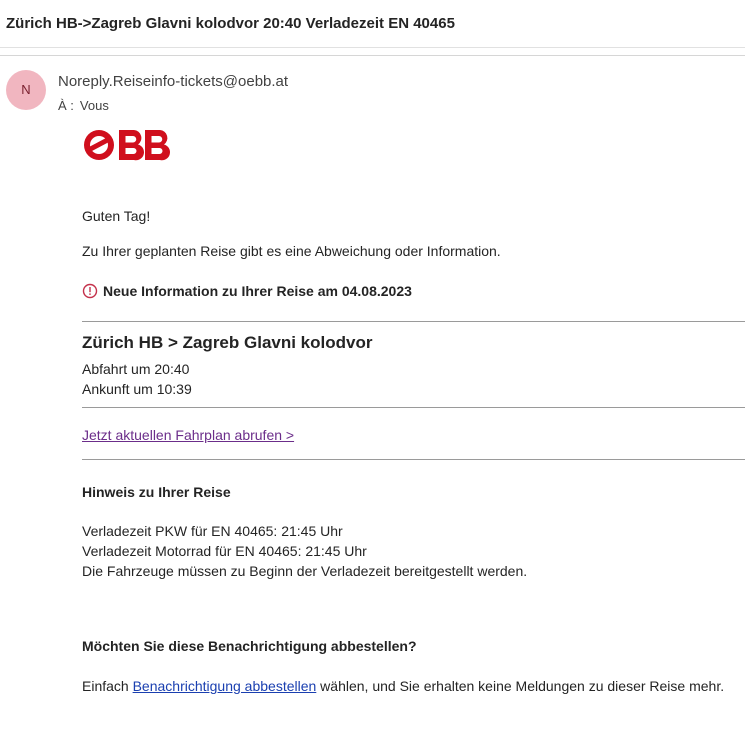  Describe the element at coordinates (127, 145) in the screenshot. I see `obb-logo-graphic` at that location.